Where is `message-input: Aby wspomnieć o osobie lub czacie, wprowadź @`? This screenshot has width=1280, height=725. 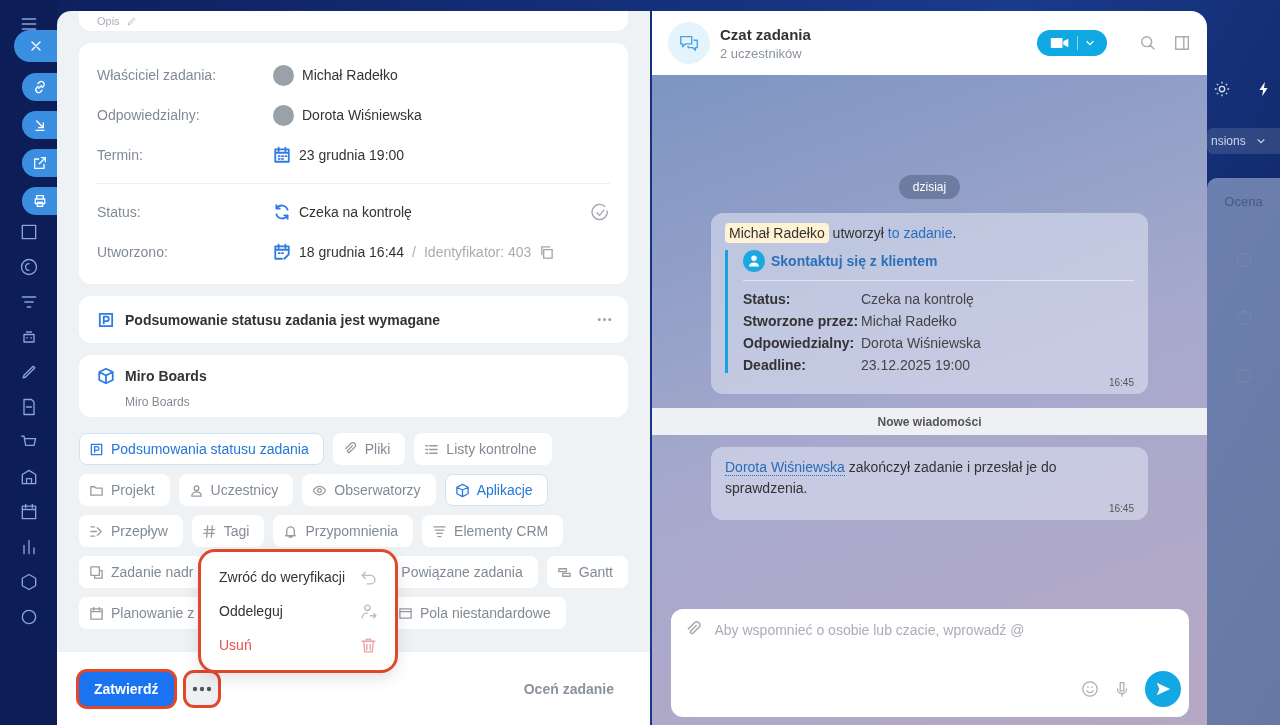
message-input: Aby wspomnieć o osobie lub czacie, wprowadź @ is located at coordinates (946, 630).